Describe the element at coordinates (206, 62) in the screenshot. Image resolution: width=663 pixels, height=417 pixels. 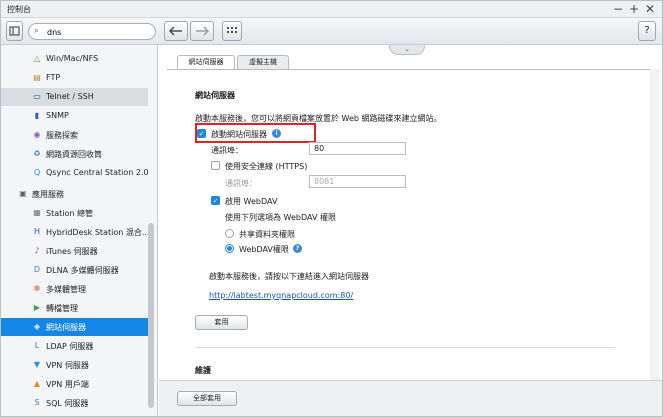
I see `tab-web-server: 網站伺服器` at that location.